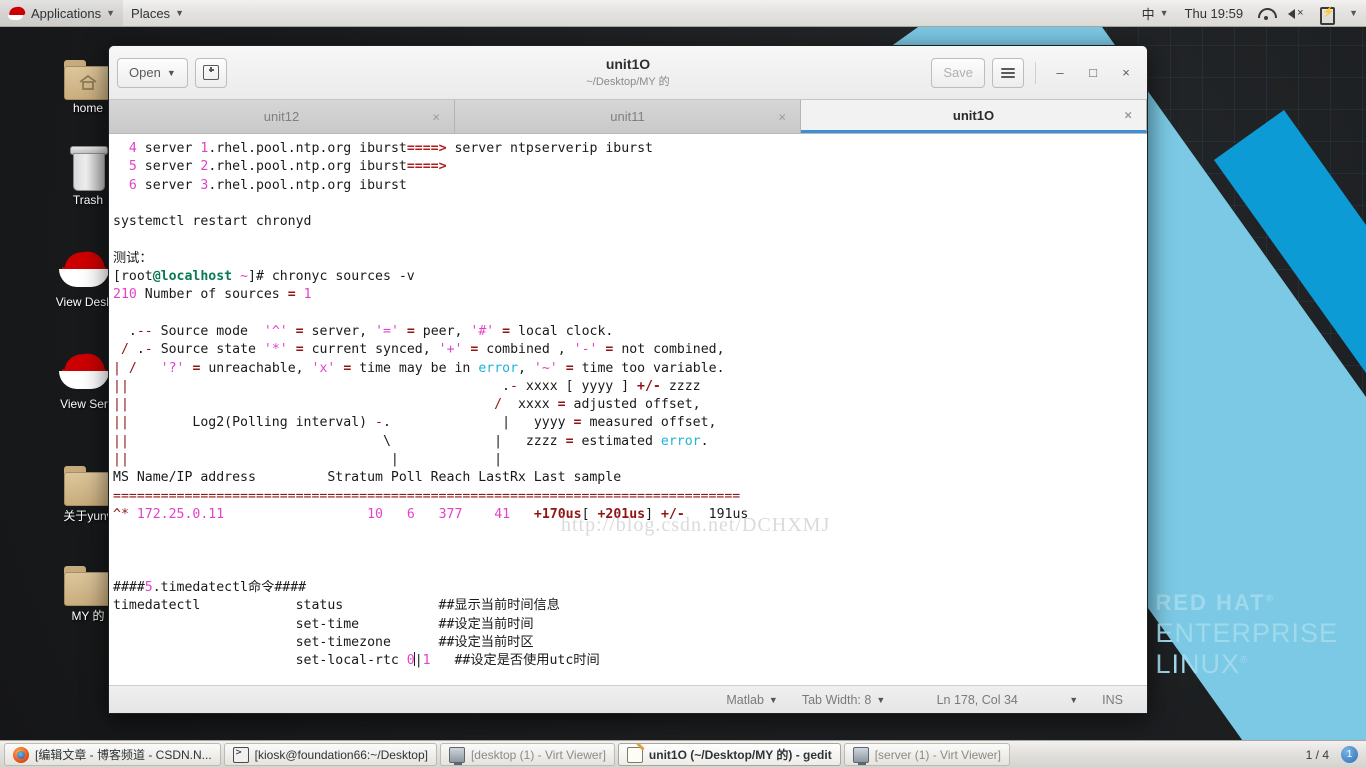 The image size is (1366, 768). I want to click on language-label: Matlab, so click(745, 699).